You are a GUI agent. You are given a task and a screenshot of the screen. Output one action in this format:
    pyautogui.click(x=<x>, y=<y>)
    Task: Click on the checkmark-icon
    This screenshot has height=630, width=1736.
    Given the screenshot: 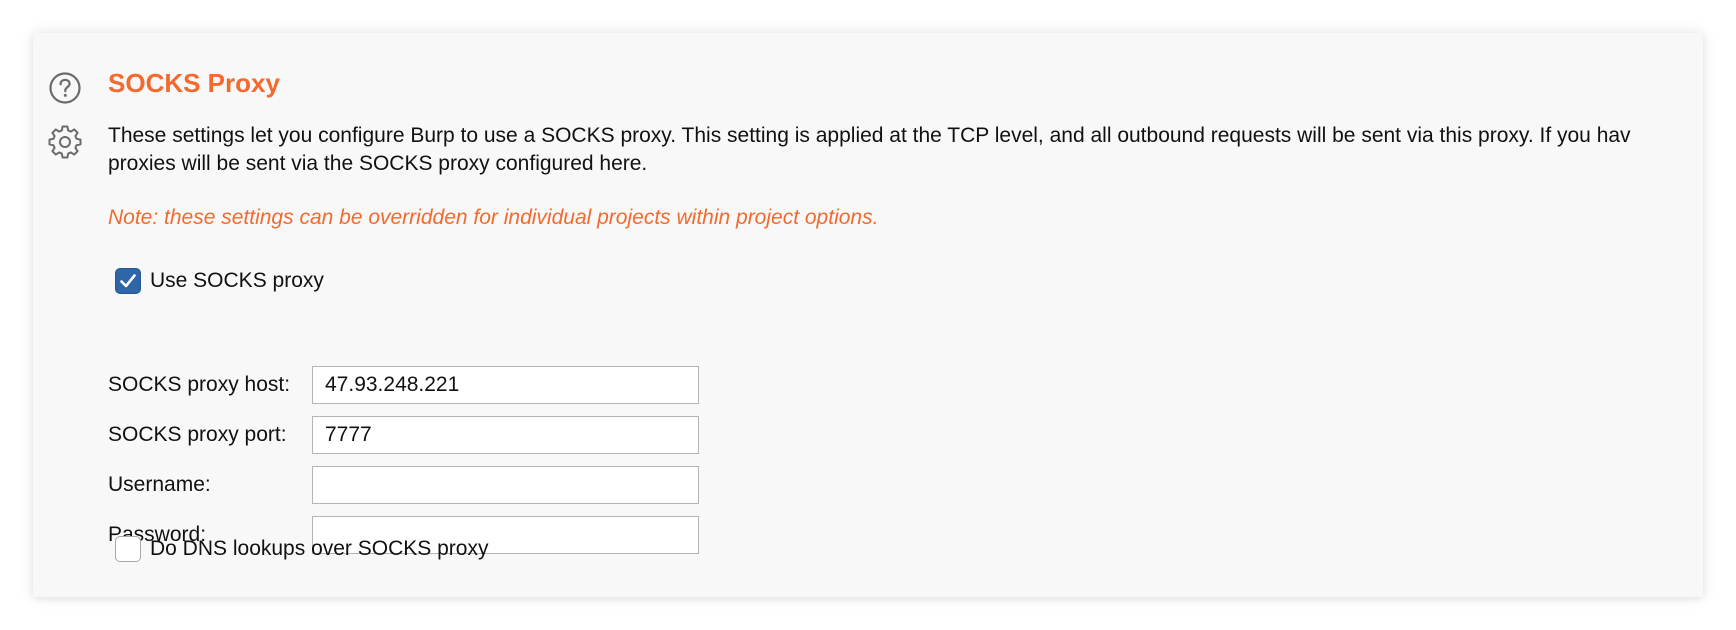 What is the action you would take?
    pyautogui.click(x=128, y=281)
    